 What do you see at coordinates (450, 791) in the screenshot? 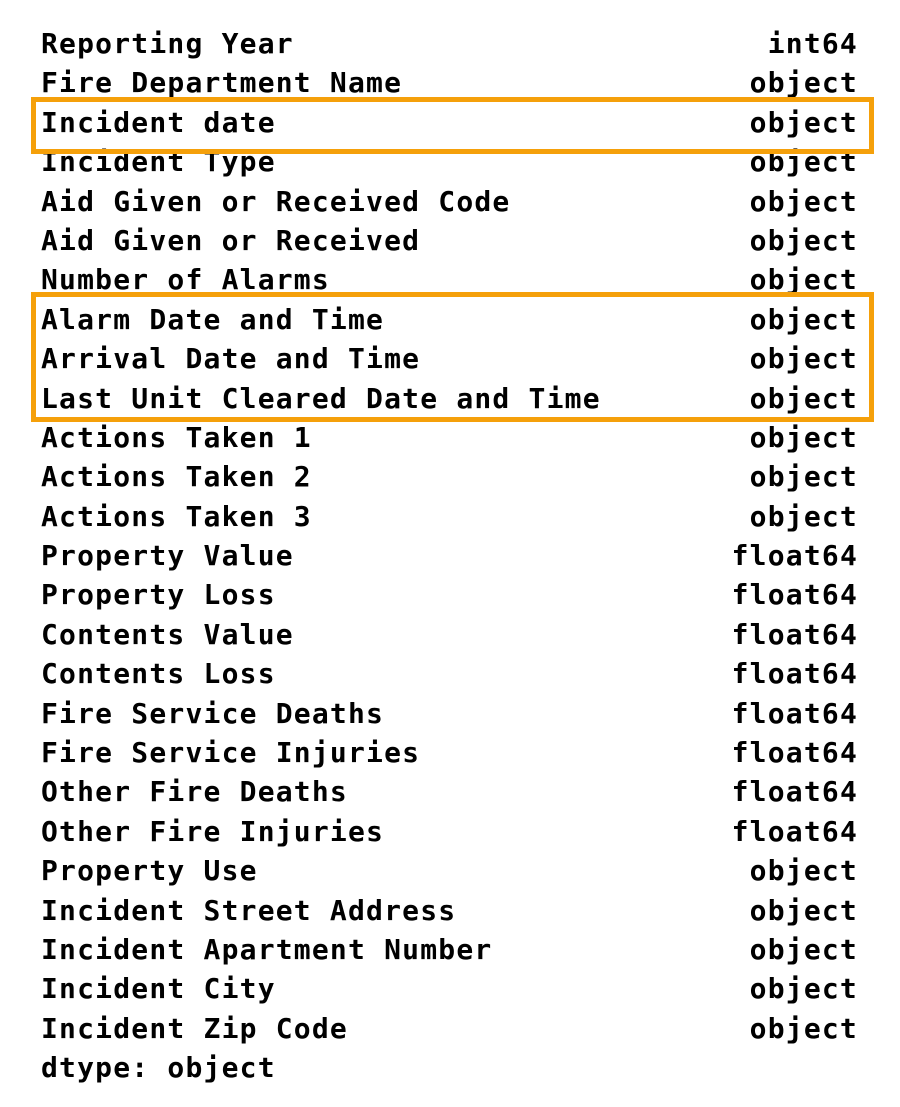
I see `dtype-row: Other Fire Deaths float64` at bounding box center [450, 791].